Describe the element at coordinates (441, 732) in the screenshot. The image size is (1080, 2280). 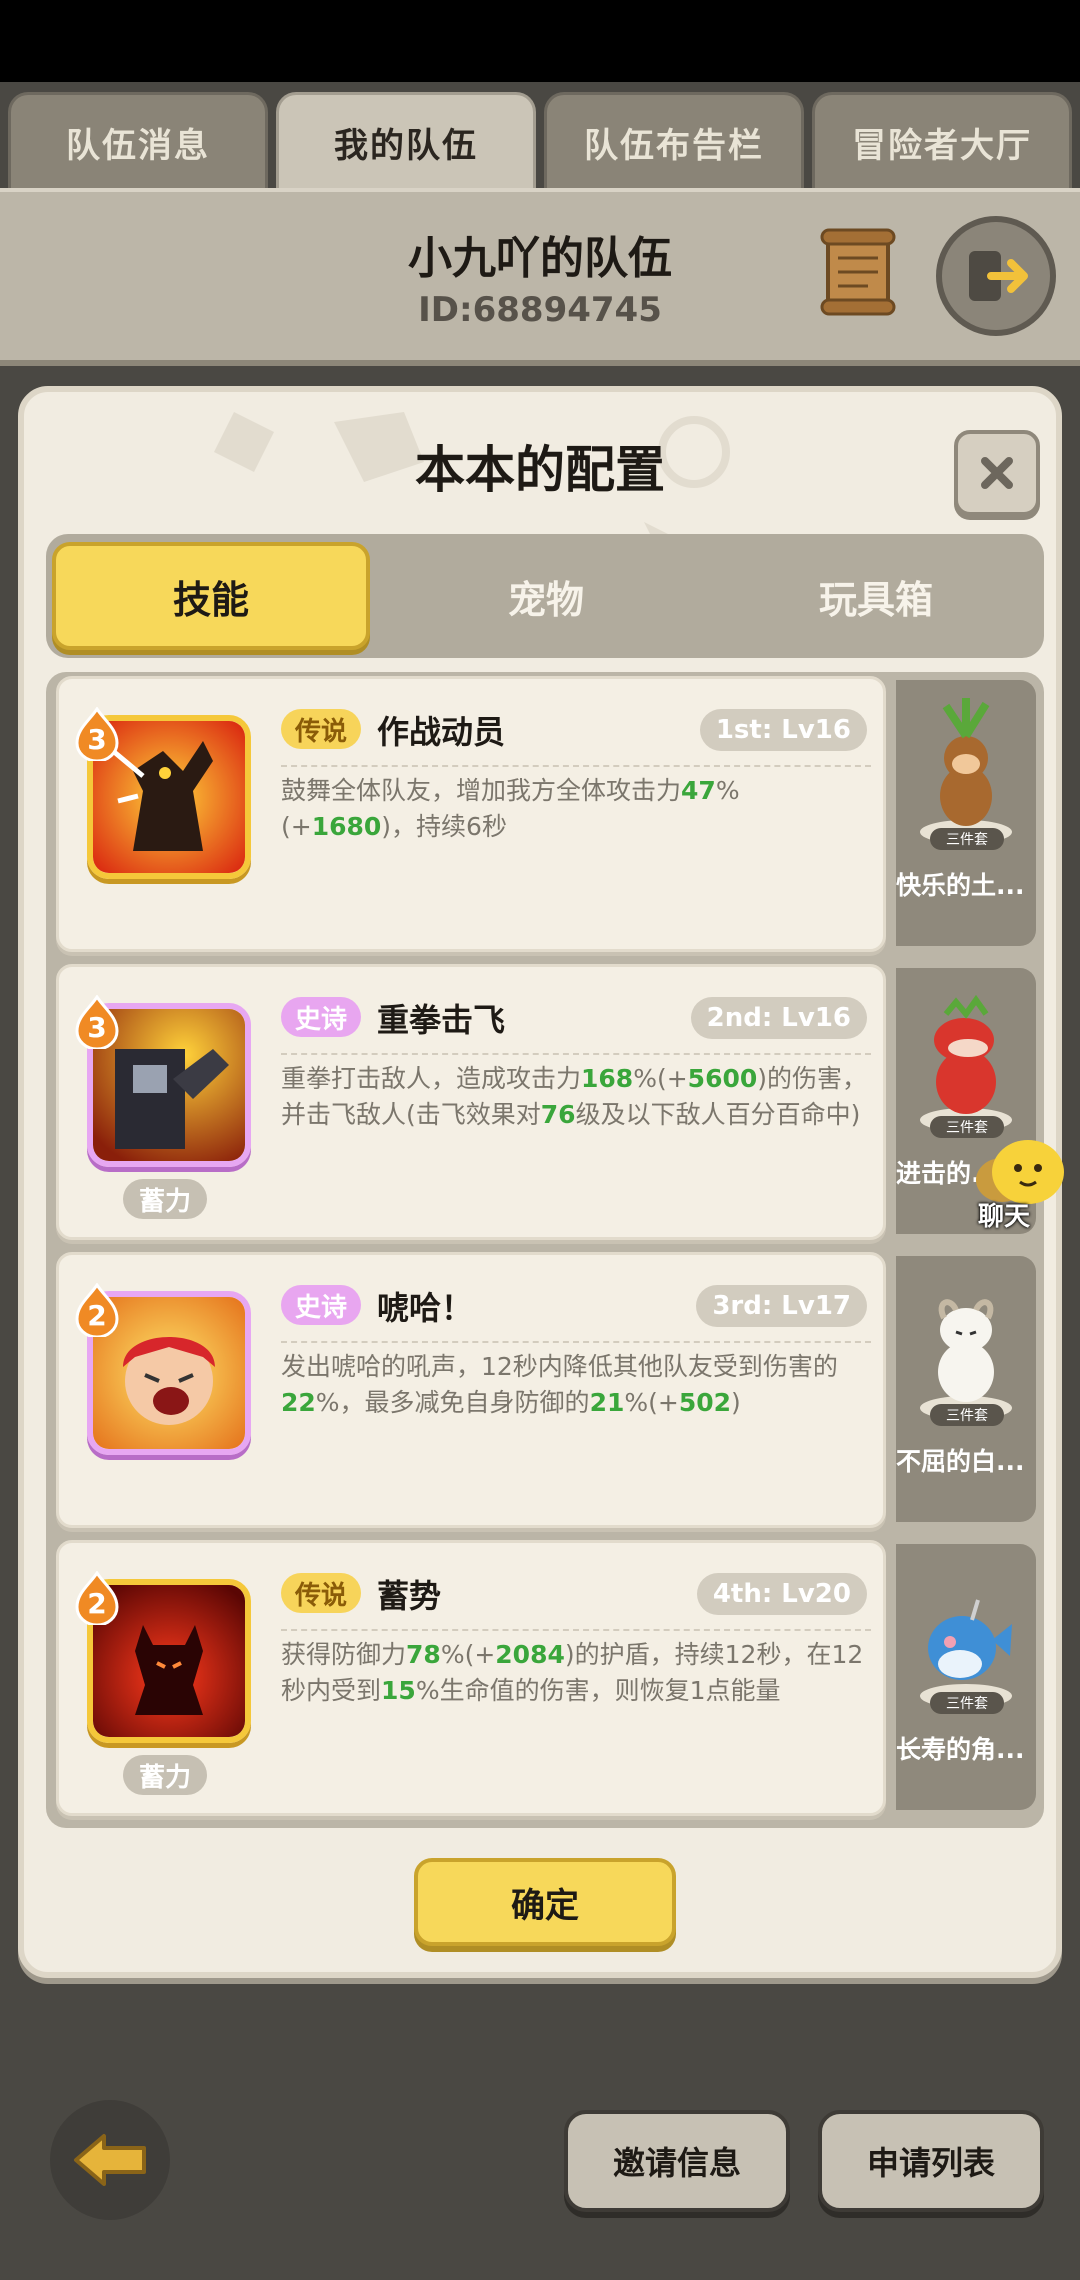
I see `skill-name: 作战动员` at that location.